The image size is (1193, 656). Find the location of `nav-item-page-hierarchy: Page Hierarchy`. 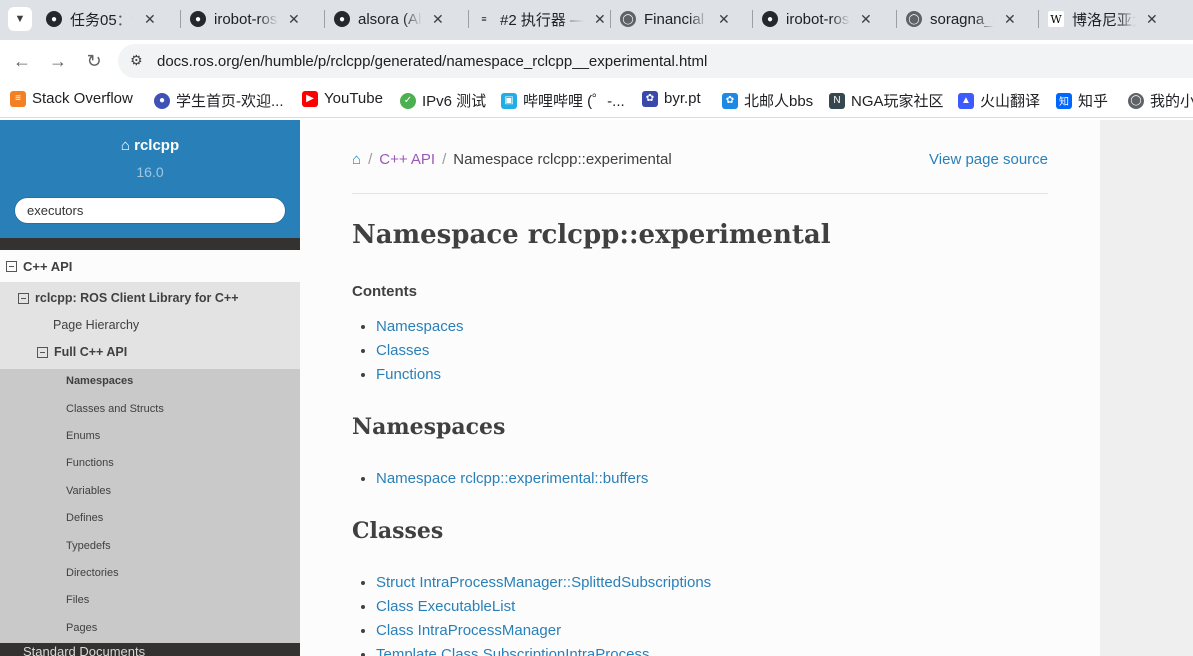

nav-item-page-hierarchy: Page Hierarchy is located at coordinates (150, 325).